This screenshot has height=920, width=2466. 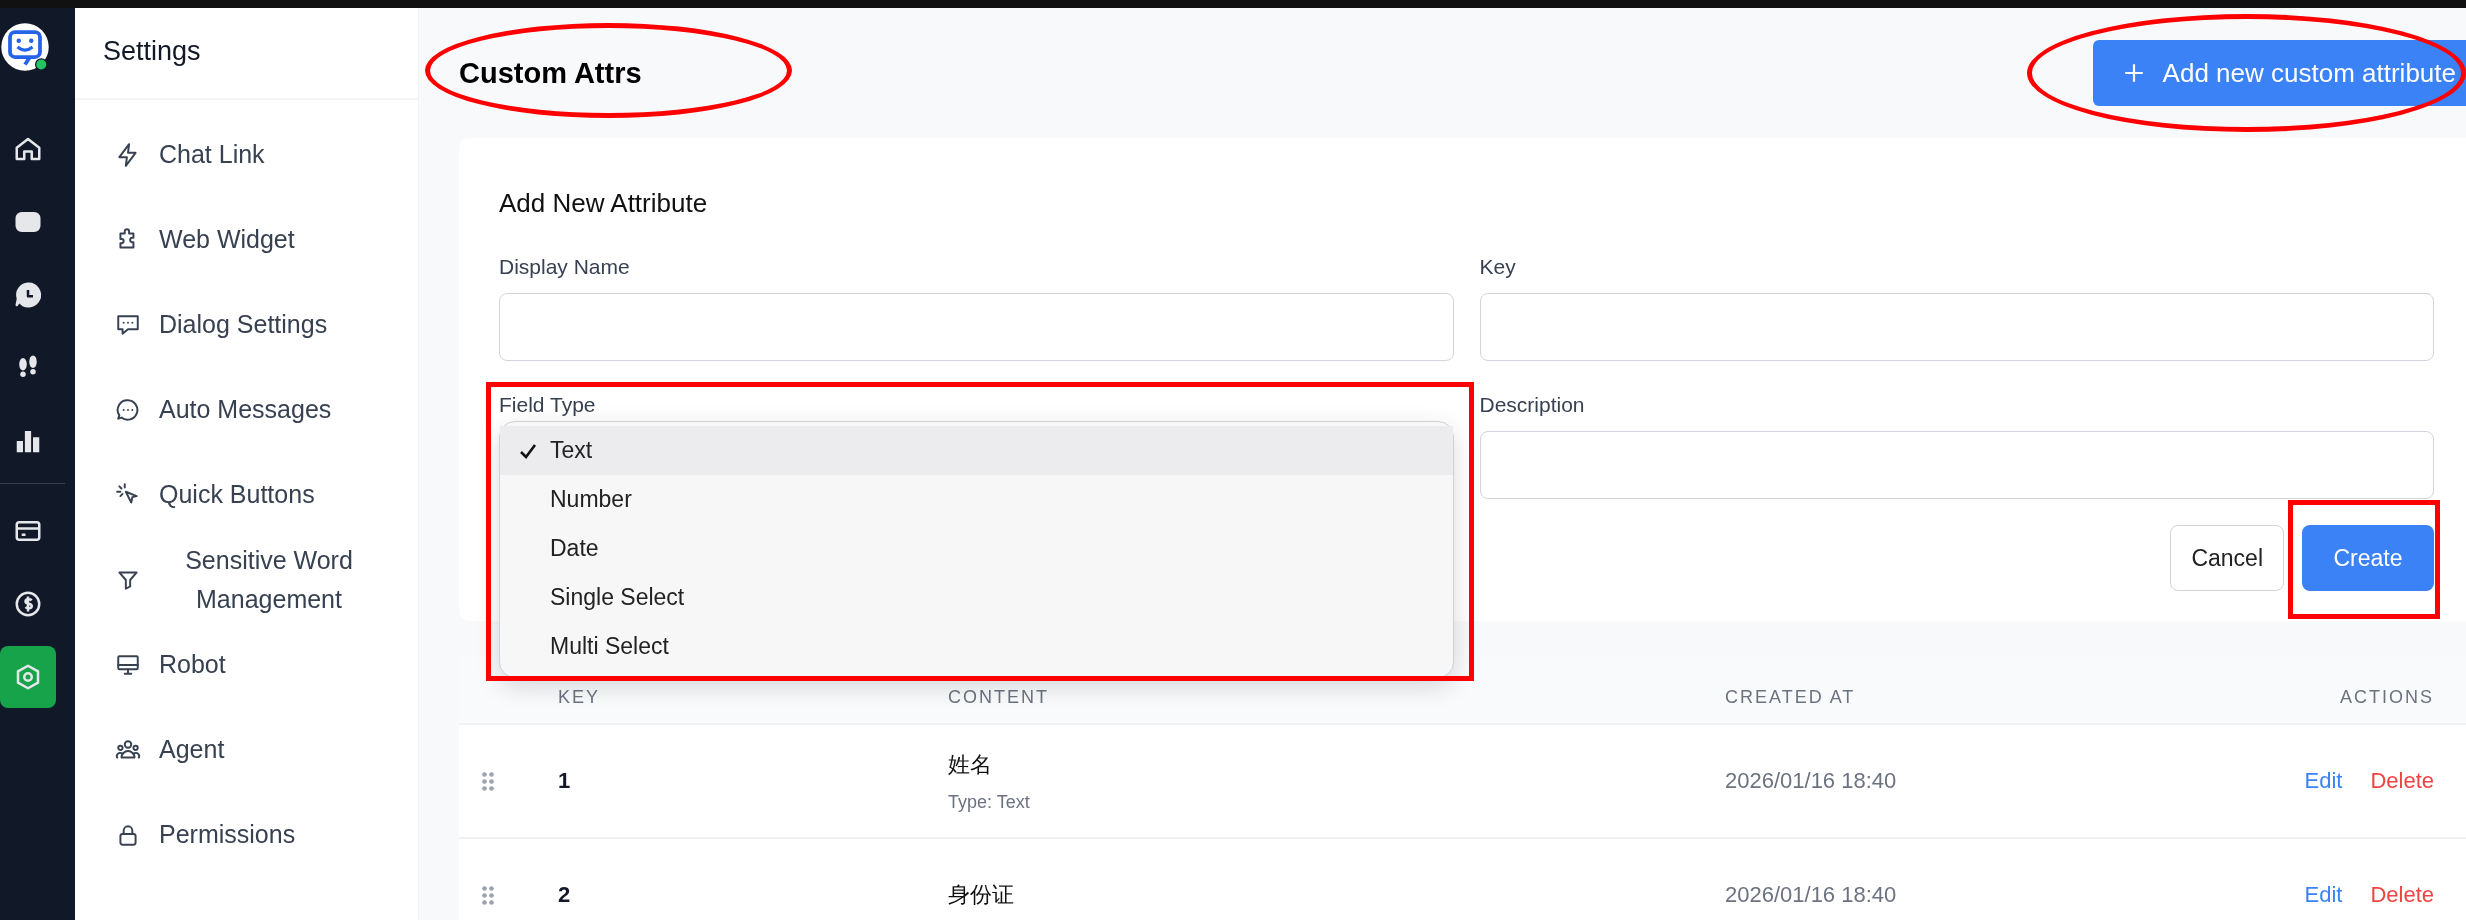 What do you see at coordinates (28, 677) in the screenshot?
I see `settings-icon` at bounding box center [28, 677].